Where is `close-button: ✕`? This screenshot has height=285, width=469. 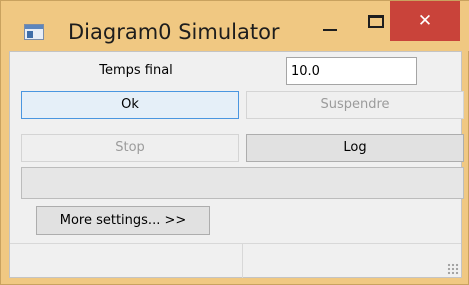 close-button: ✕ is located at coordinates (425, 21).